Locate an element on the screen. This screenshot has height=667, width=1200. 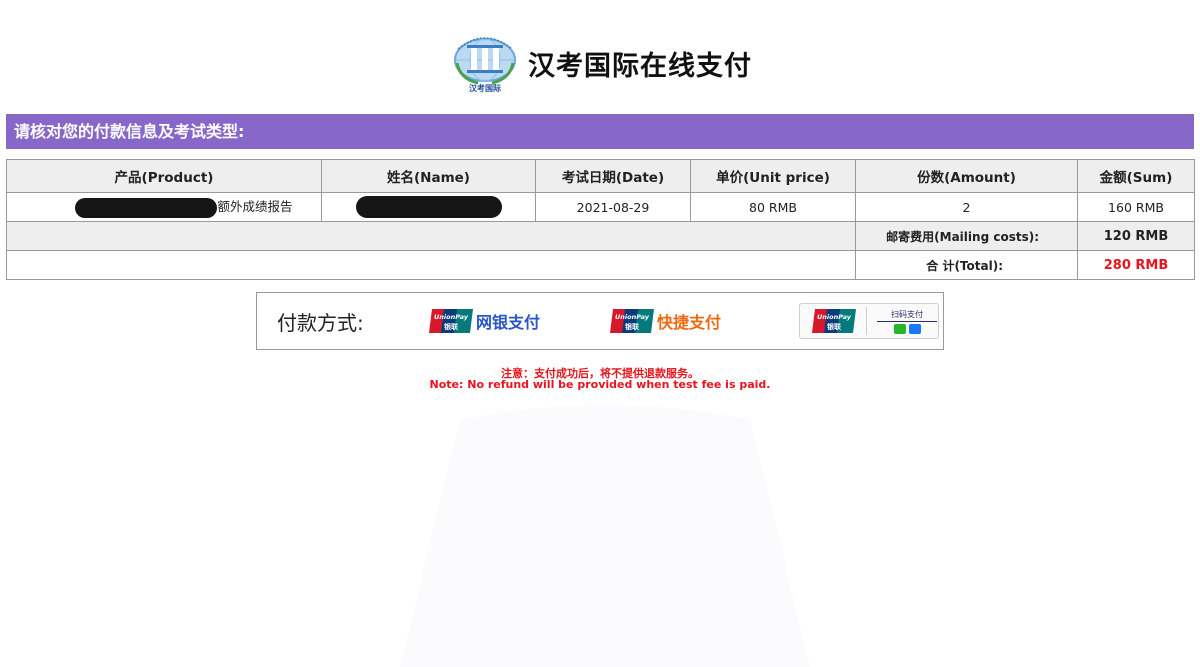
page-title: 汉考国际在线支付 is located at coordinates (640, 66).